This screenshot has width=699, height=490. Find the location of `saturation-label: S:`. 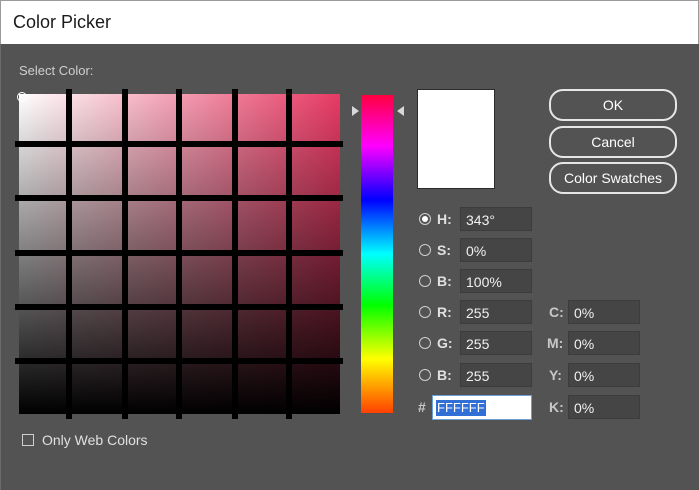

saturation-label: S: is located at coordinates (444, 250).